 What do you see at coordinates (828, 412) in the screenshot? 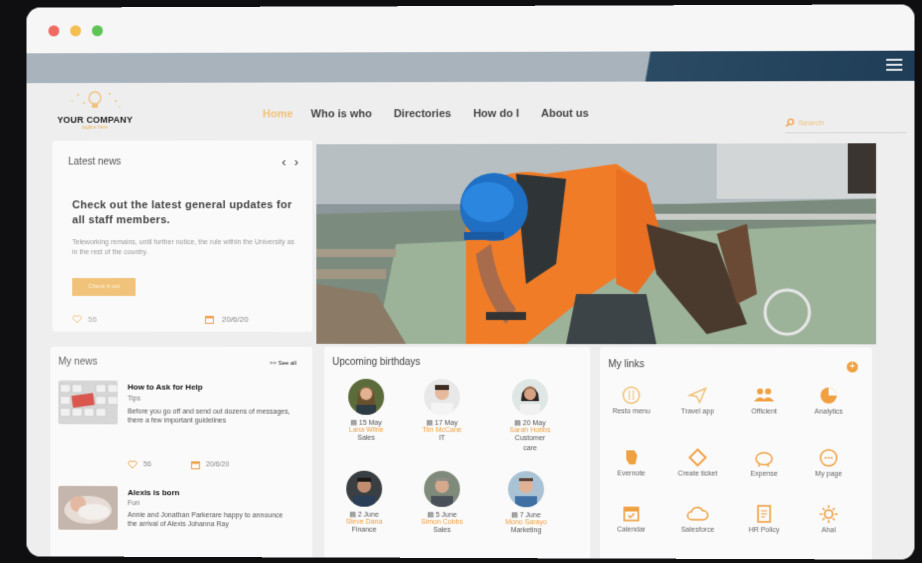
I see `link-label: Analytics` at bounding box center [828, 412].